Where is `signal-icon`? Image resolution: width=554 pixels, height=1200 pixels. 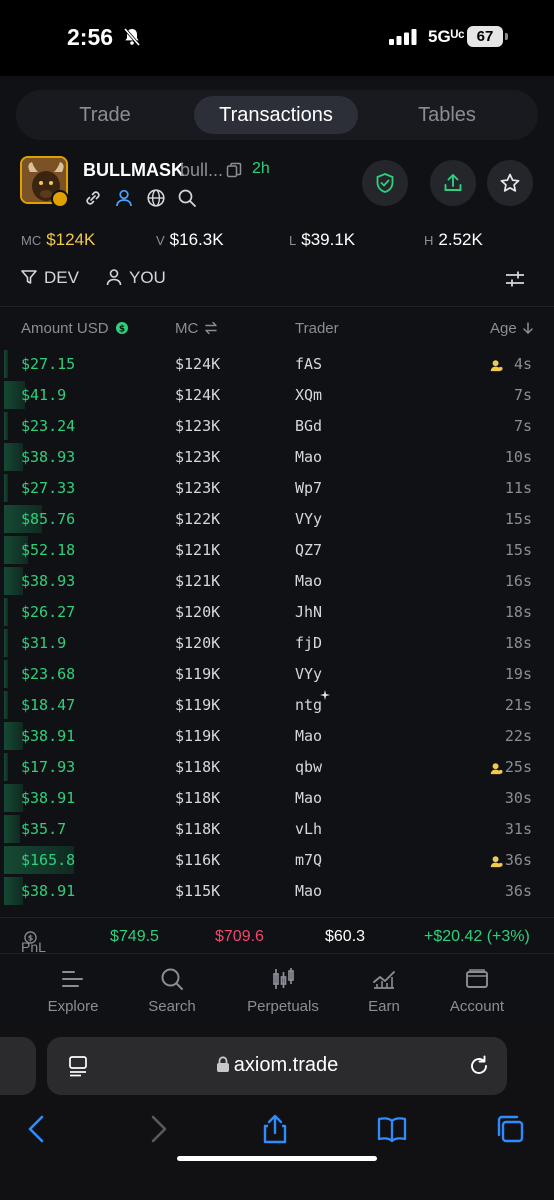 signal-icon is located at coordinates (403, 37).